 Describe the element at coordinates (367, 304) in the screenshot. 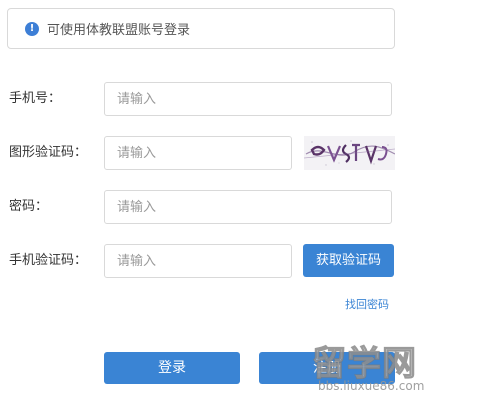

I see `forgot-password-link: 找回密码` at that location.